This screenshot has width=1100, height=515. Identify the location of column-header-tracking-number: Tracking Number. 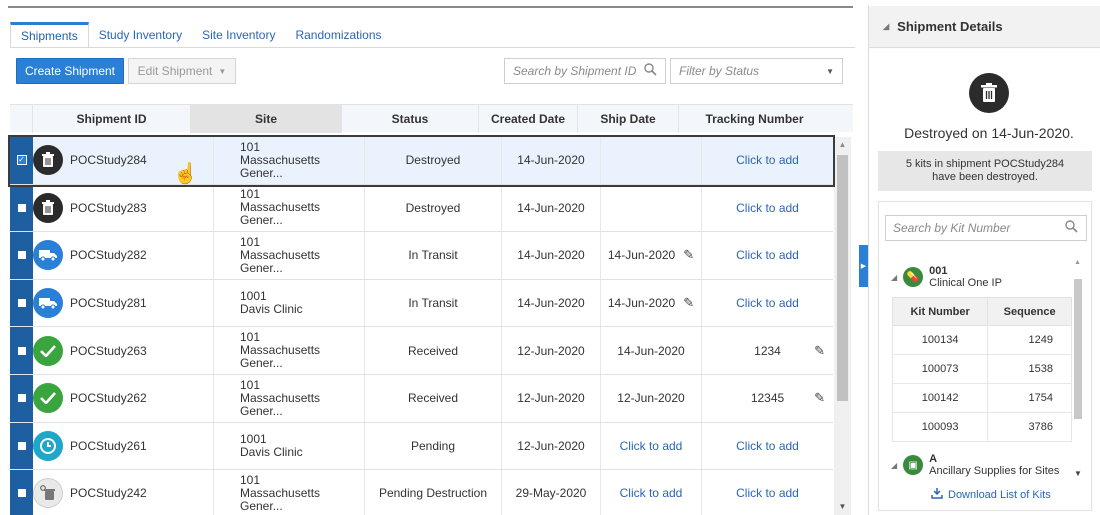
(754, 119).